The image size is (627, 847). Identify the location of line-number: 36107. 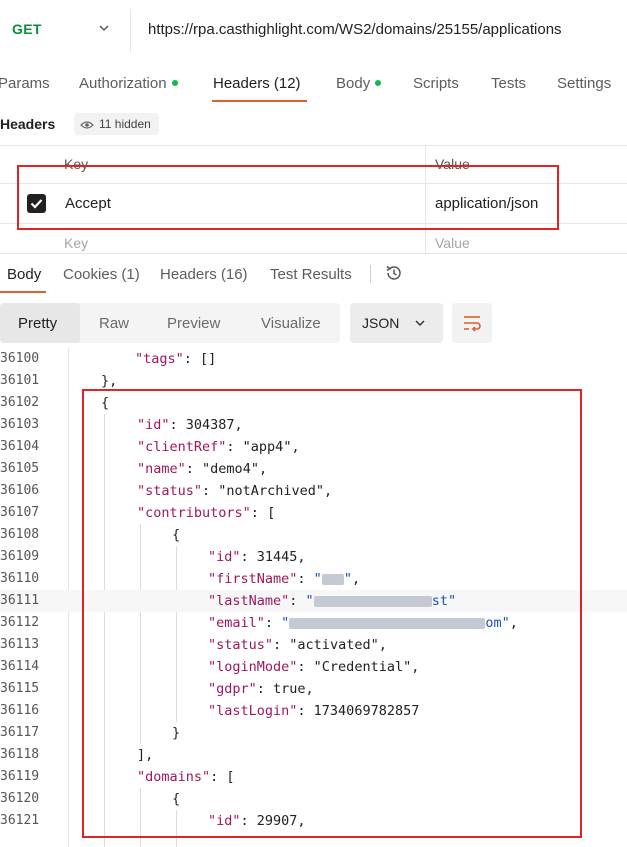
(20, 512).